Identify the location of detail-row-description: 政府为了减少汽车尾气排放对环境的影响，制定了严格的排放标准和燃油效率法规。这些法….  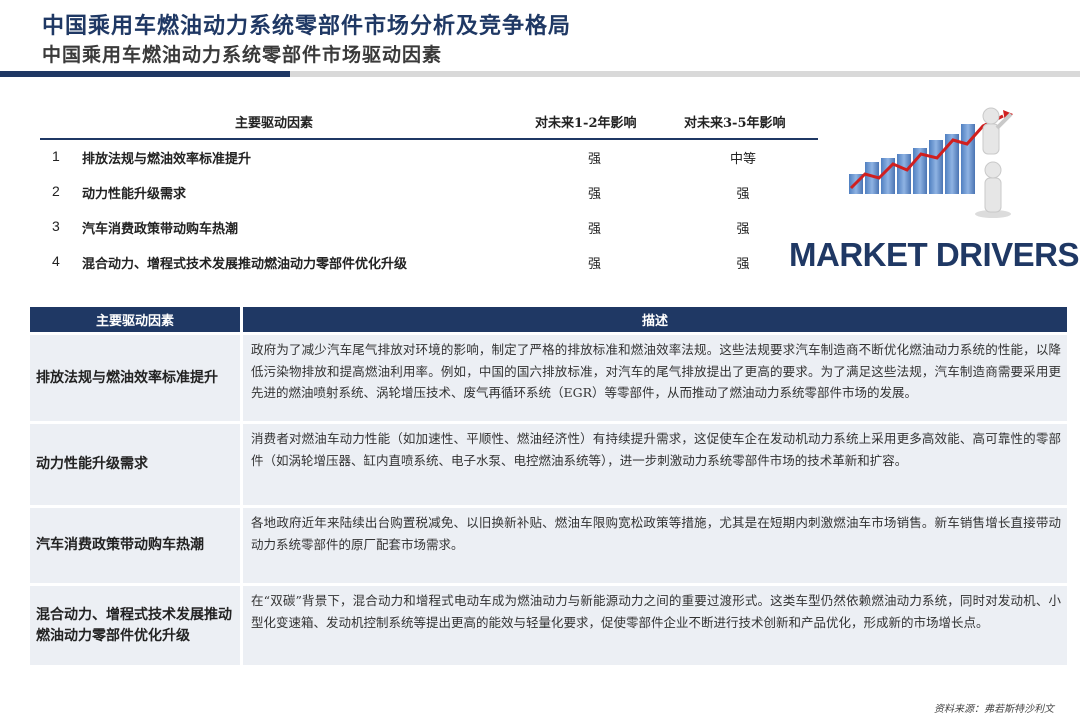
(655, 378).